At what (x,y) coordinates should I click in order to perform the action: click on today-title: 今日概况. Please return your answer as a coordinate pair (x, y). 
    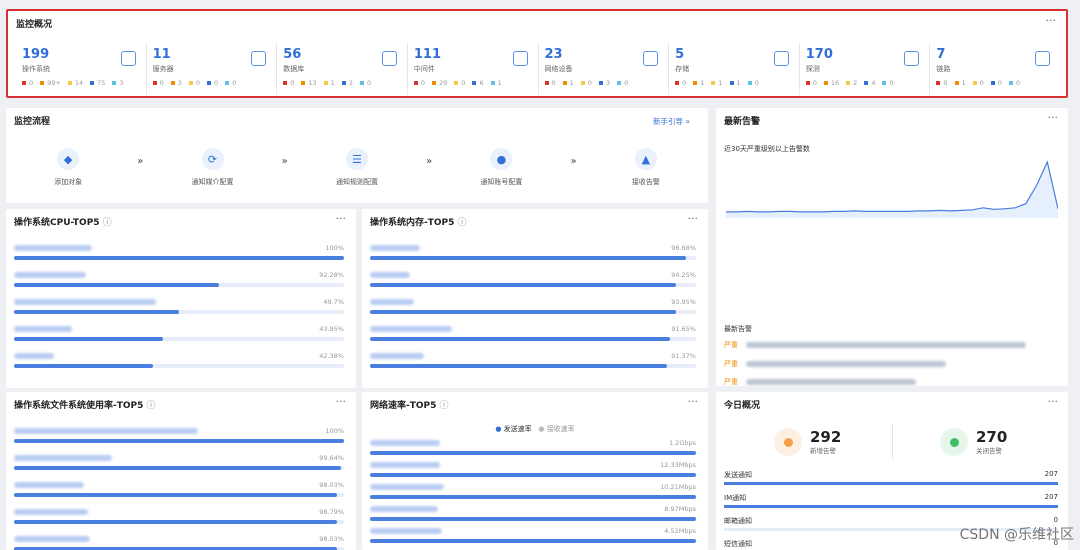
    Looking at the image, I should click on (742, 406).